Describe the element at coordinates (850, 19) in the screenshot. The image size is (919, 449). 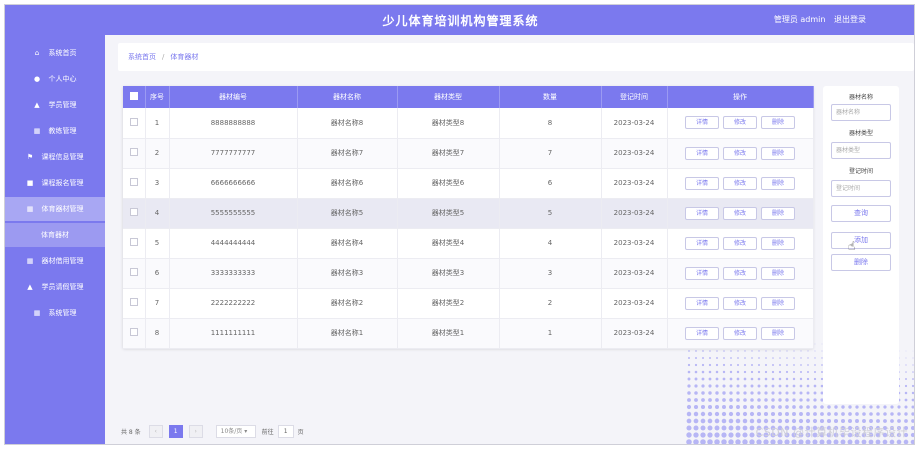
I see `logout-link: 退出登录` at that location.